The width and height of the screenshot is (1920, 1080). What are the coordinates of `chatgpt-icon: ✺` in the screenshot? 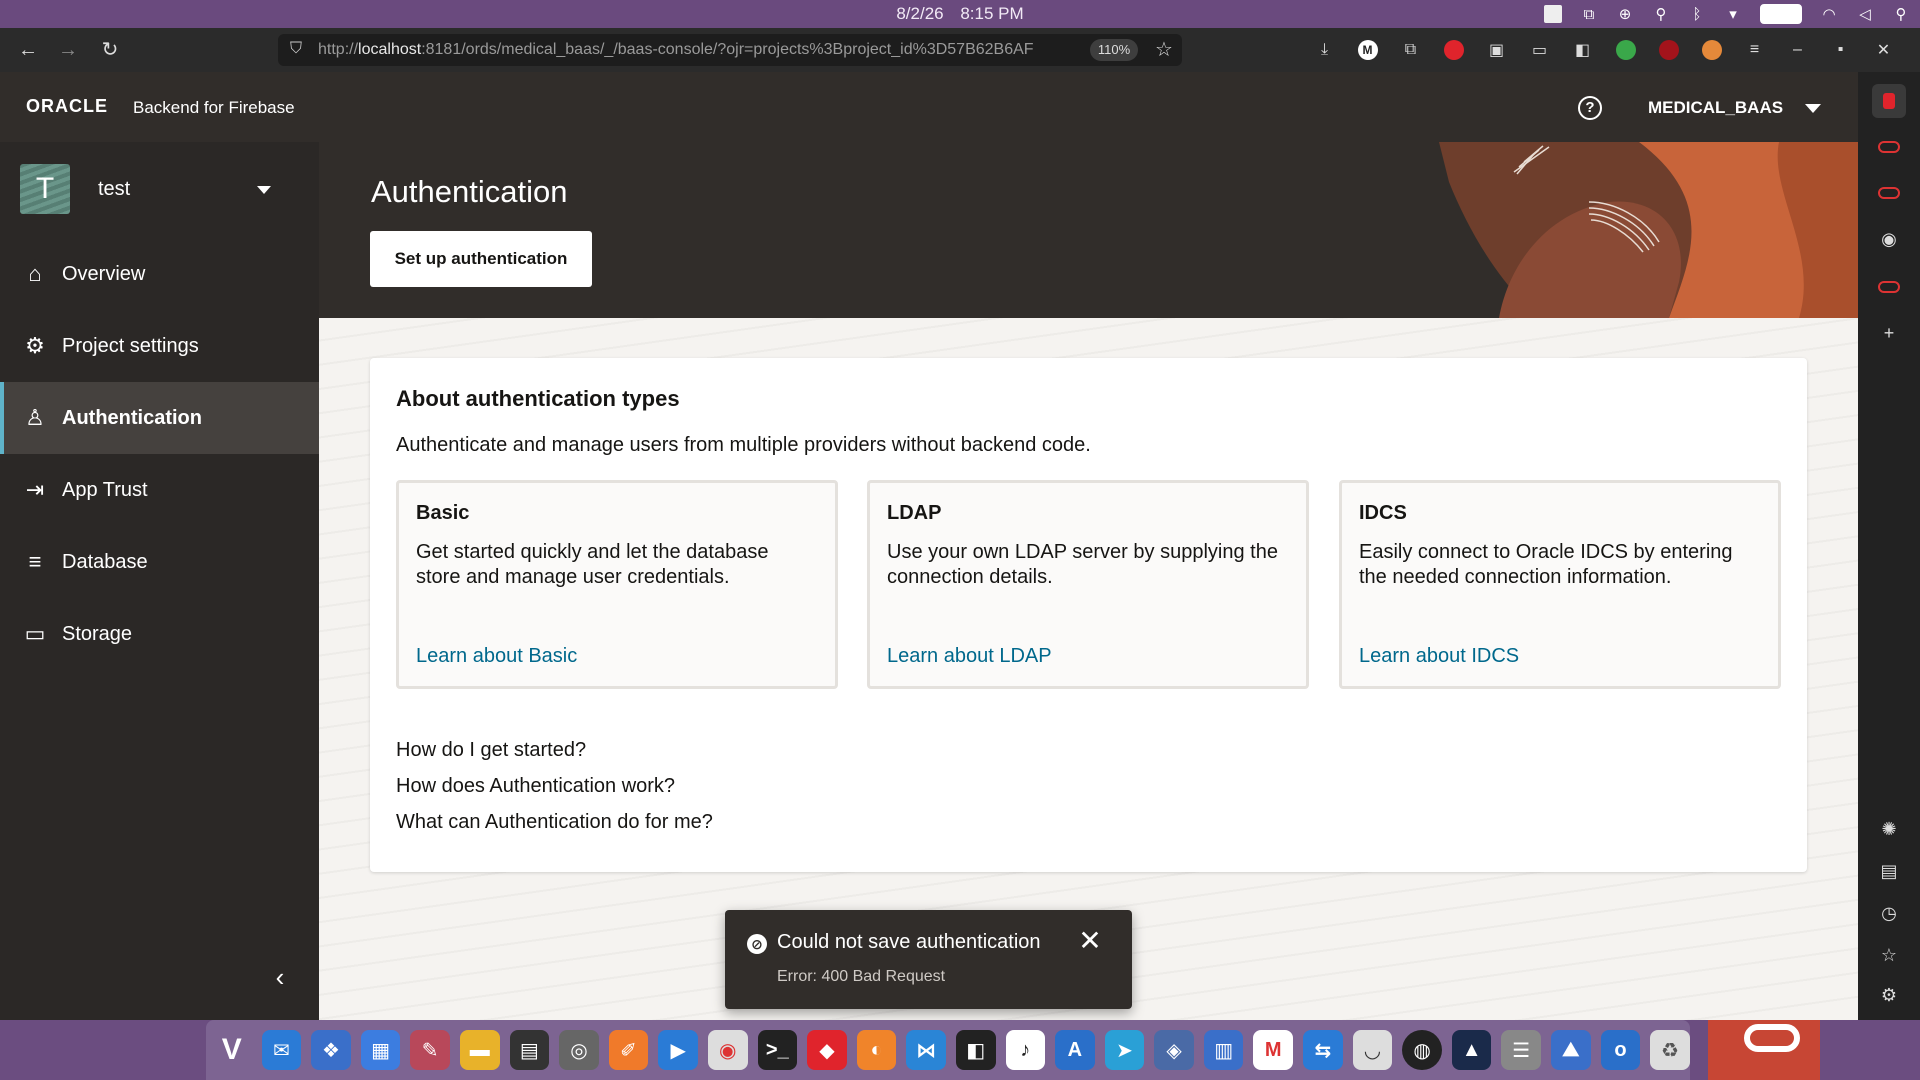 It's located at (1889, 829).